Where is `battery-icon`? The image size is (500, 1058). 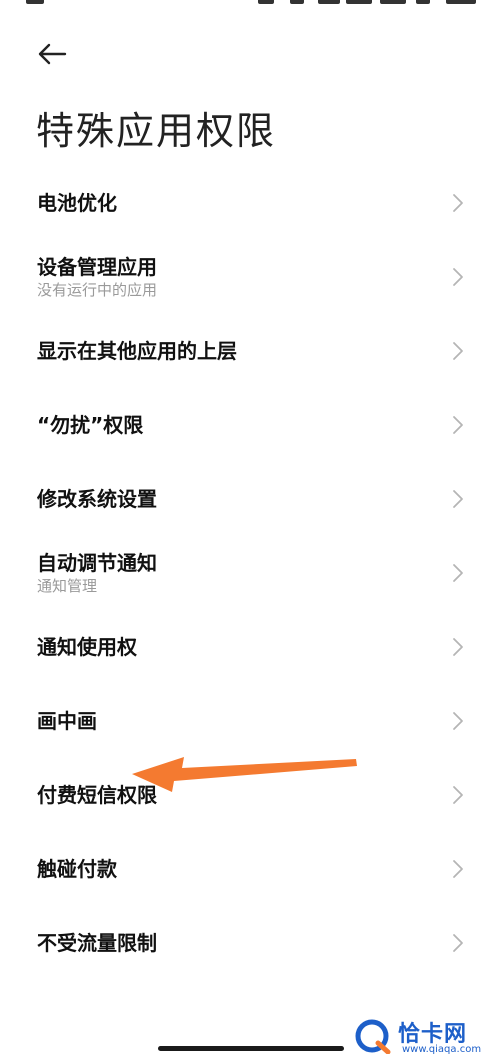 battery-icon is located at coordinates (461, 2).